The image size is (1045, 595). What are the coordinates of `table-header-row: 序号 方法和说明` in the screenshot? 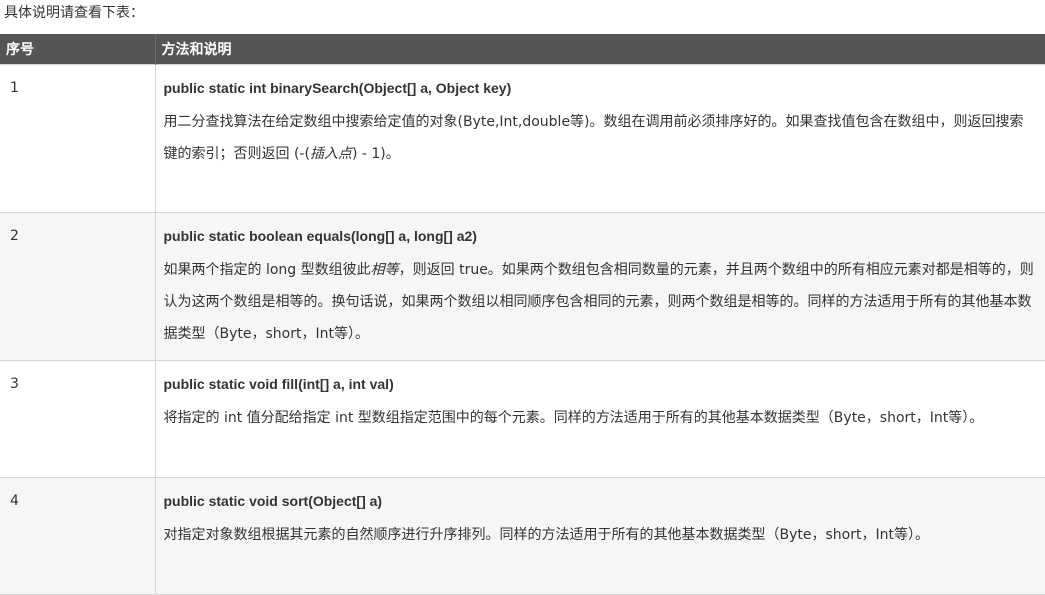 It's located at (522, 49).